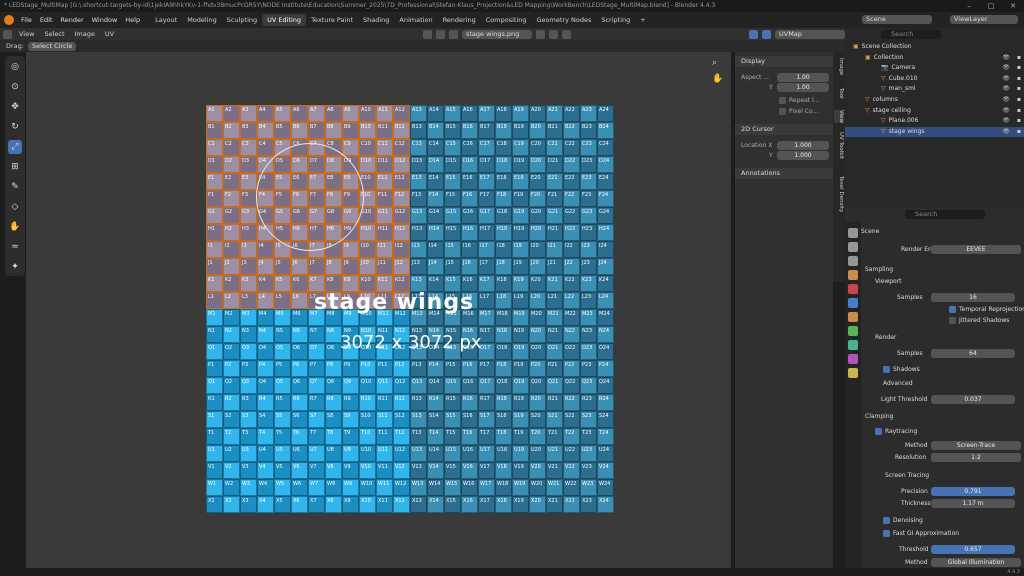  What do you see at coordinates (7, 34) in the screenshot?
I see `editor-type-icon` at bounding box center [7, 34].